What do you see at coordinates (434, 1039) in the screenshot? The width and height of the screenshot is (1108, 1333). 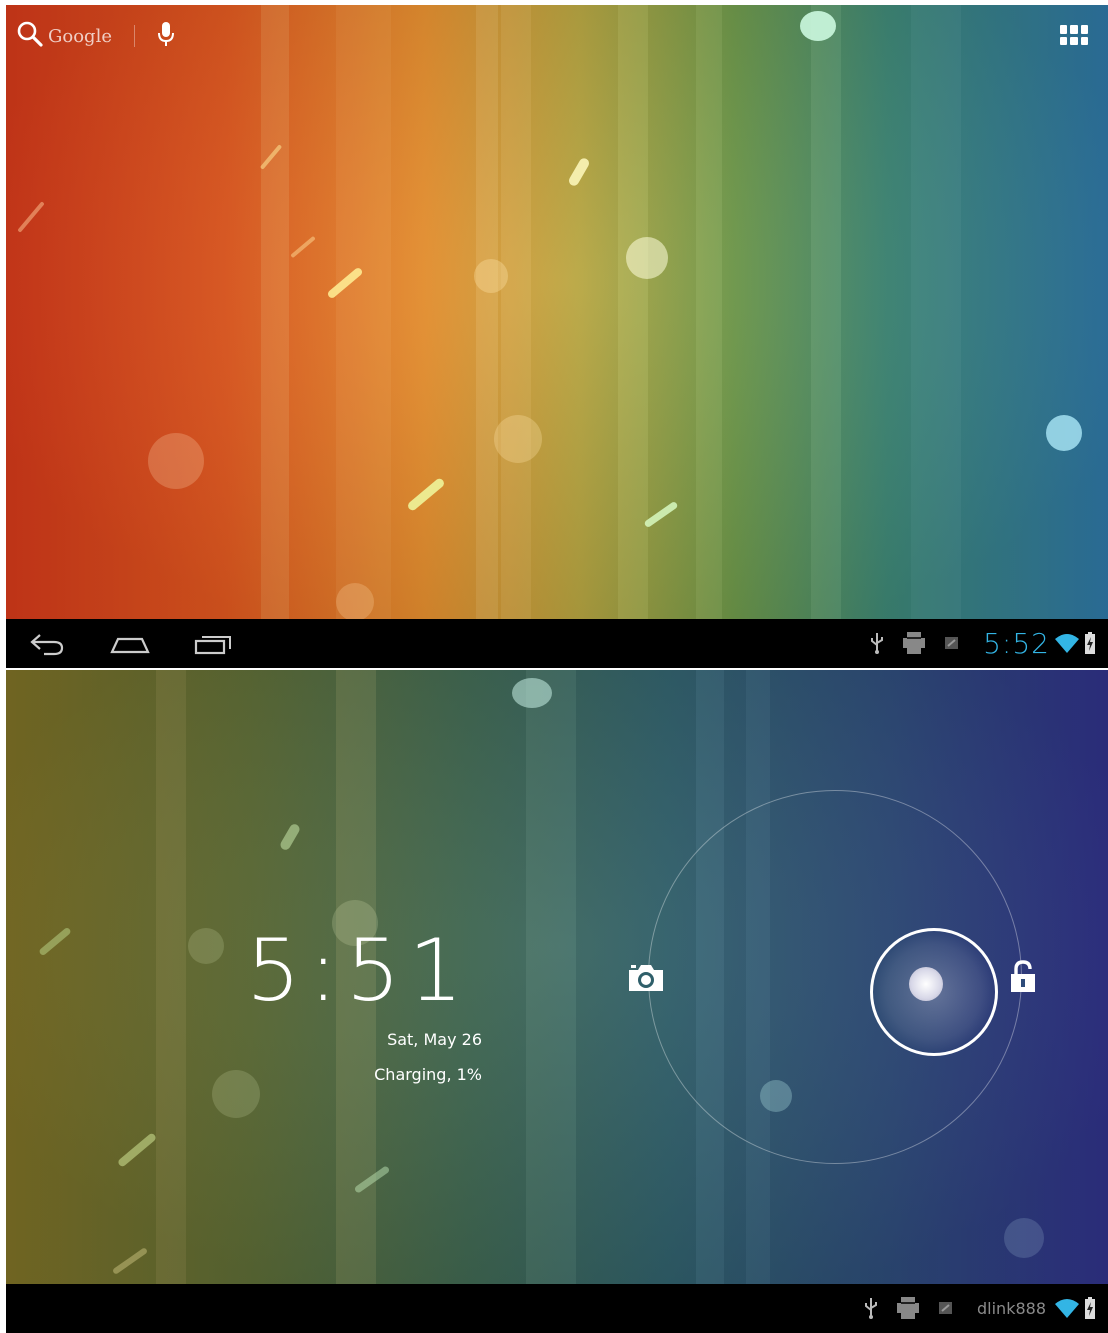 I see `lock-date: Sat, May 26` at bounding box center [434, 1039].